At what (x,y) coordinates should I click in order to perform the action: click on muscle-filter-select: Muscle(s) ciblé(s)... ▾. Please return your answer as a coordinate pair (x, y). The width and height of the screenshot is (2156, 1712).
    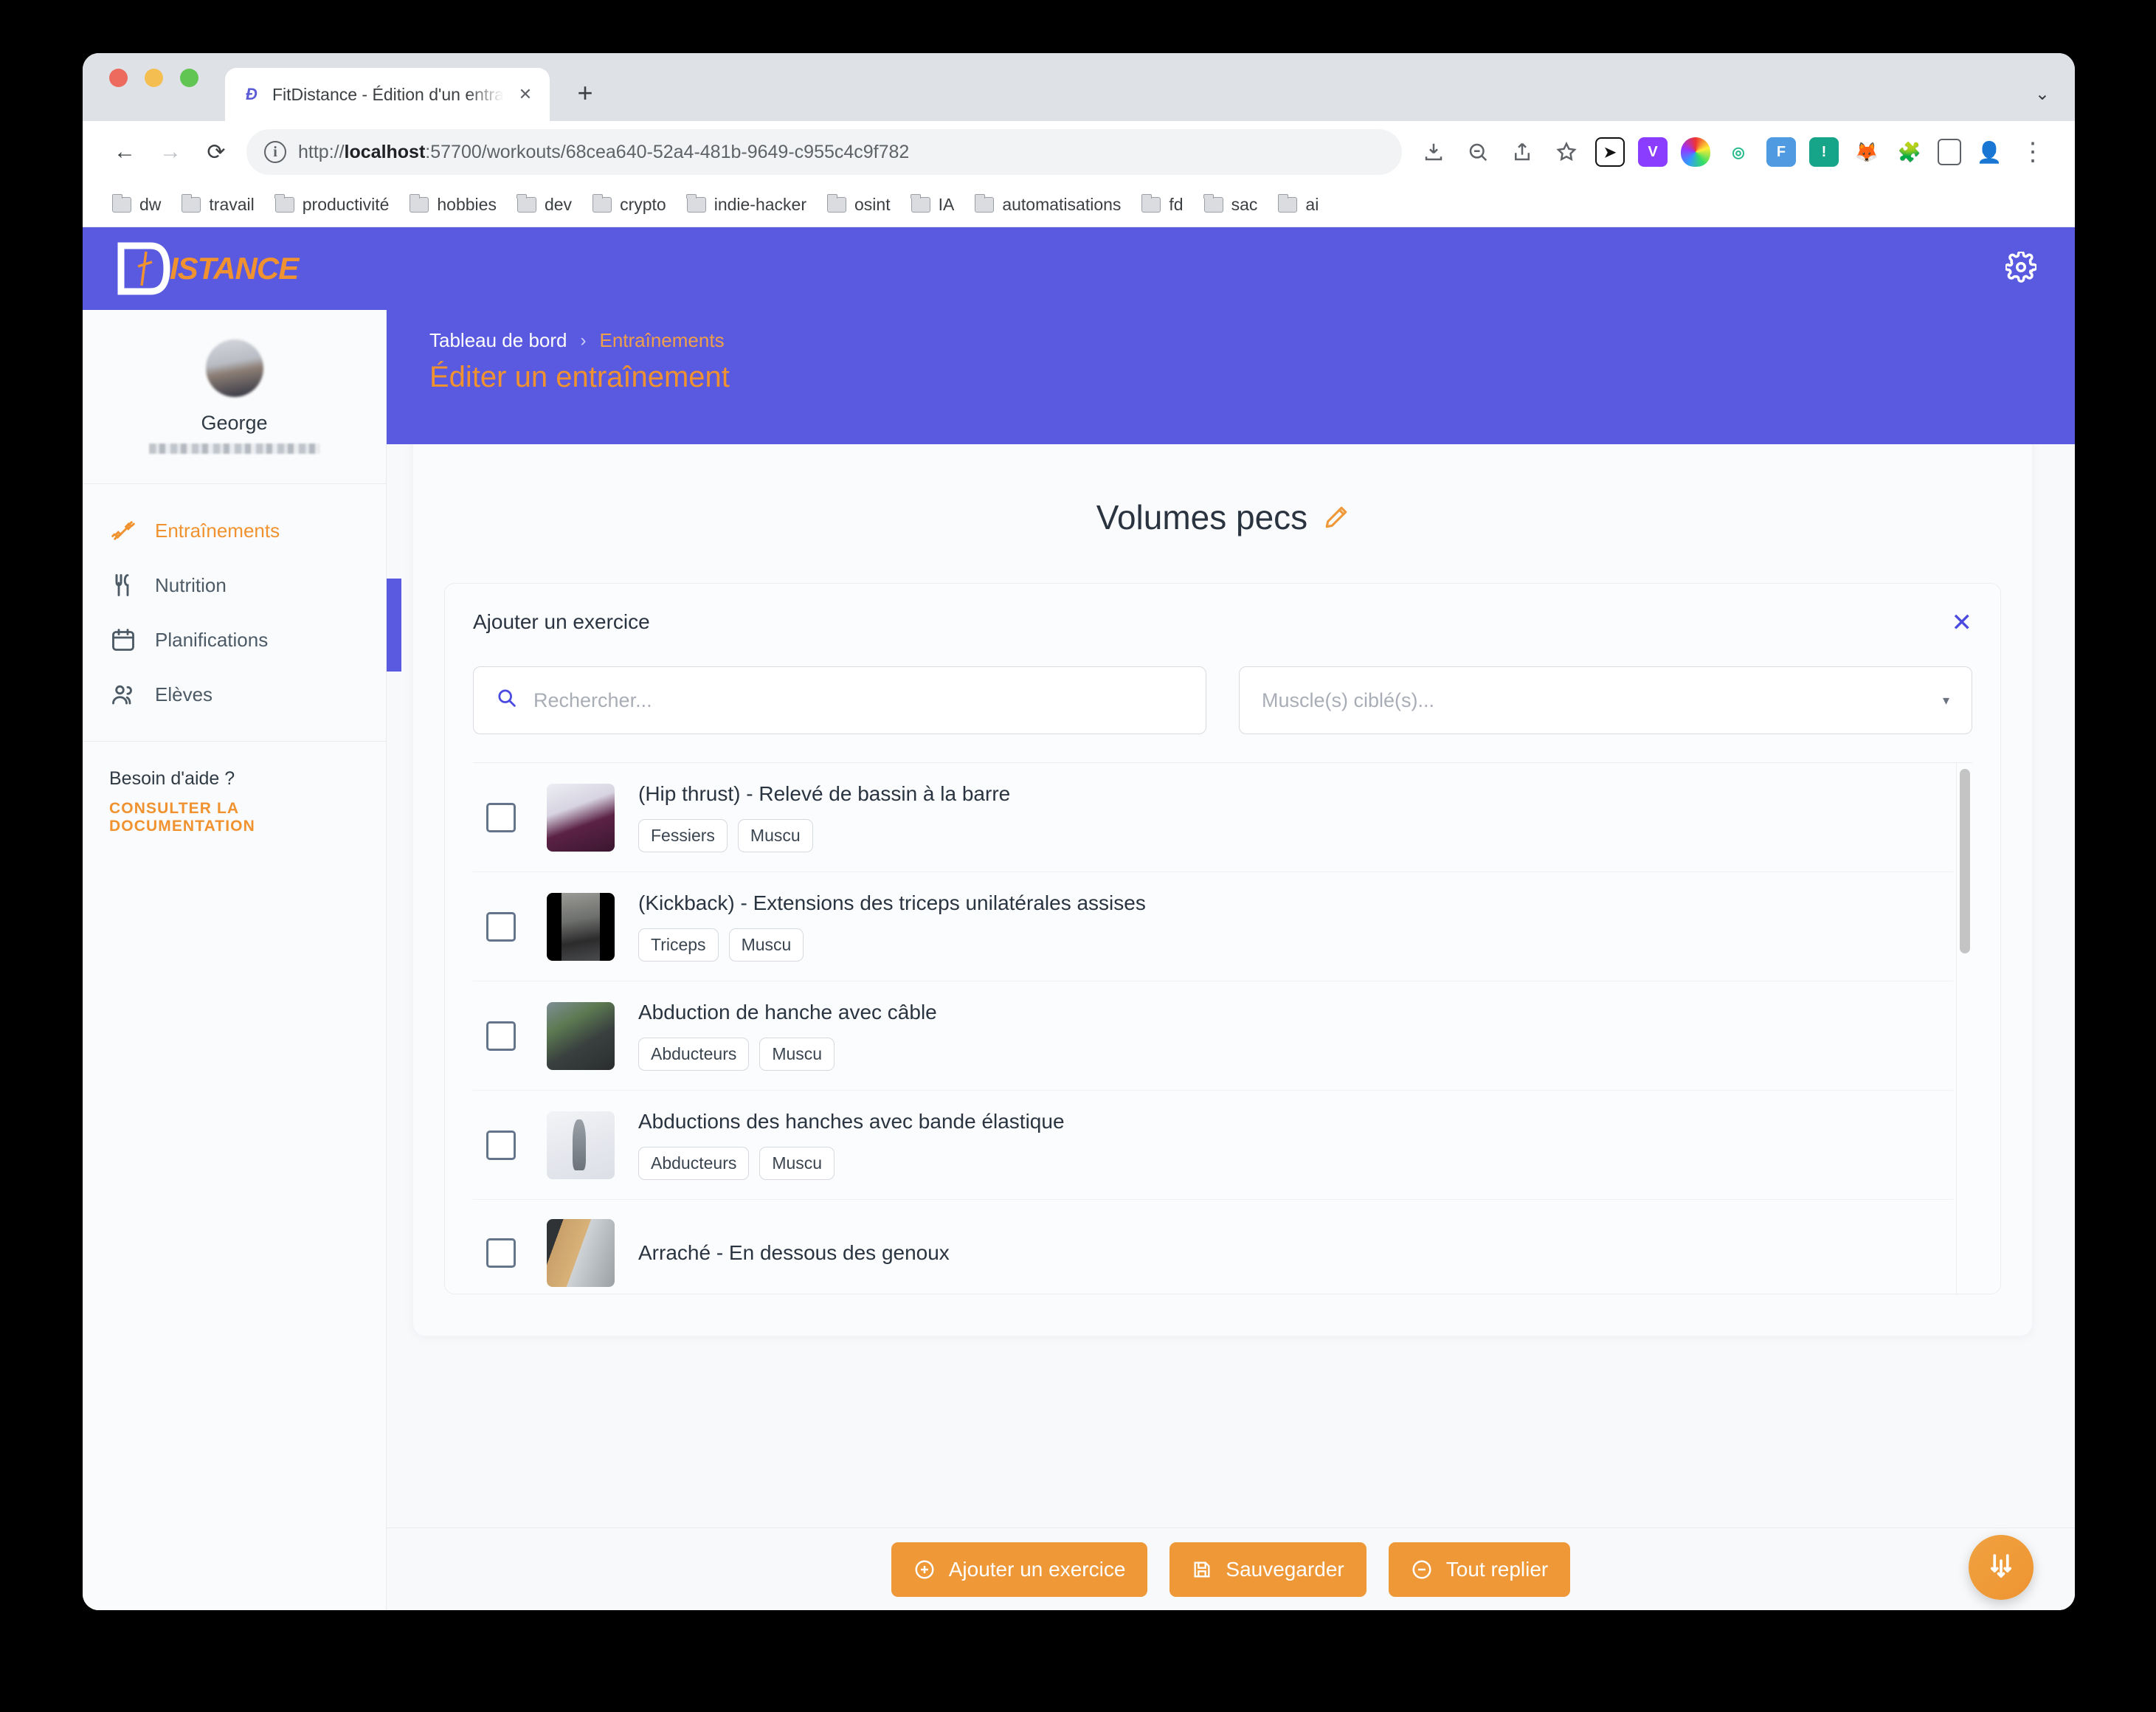
    Looking at the image, I should click on (1605, 700).